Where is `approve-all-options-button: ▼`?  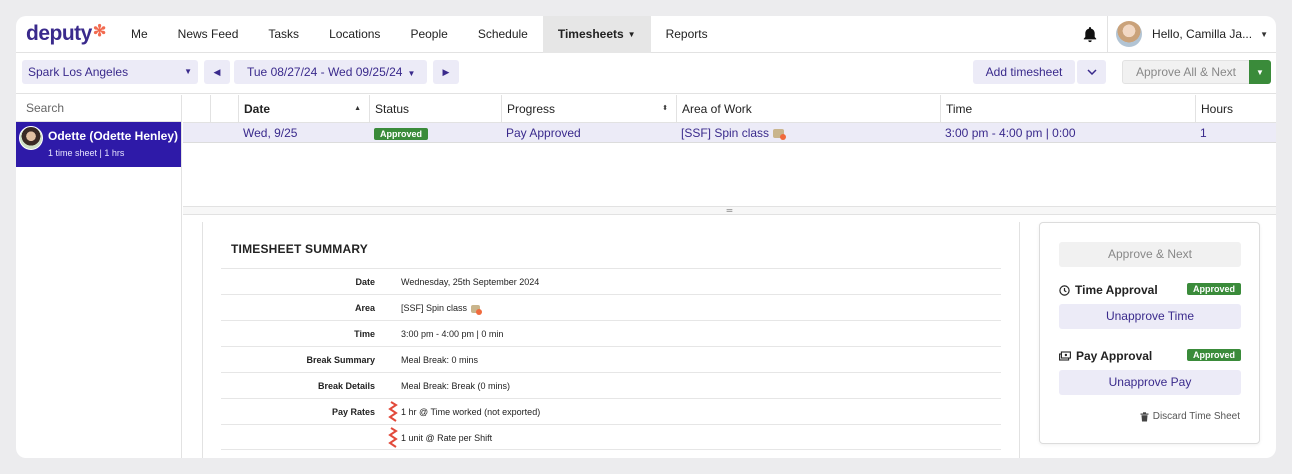
approve-all-options-button: ▼ is located at coordinates (1260, 72).